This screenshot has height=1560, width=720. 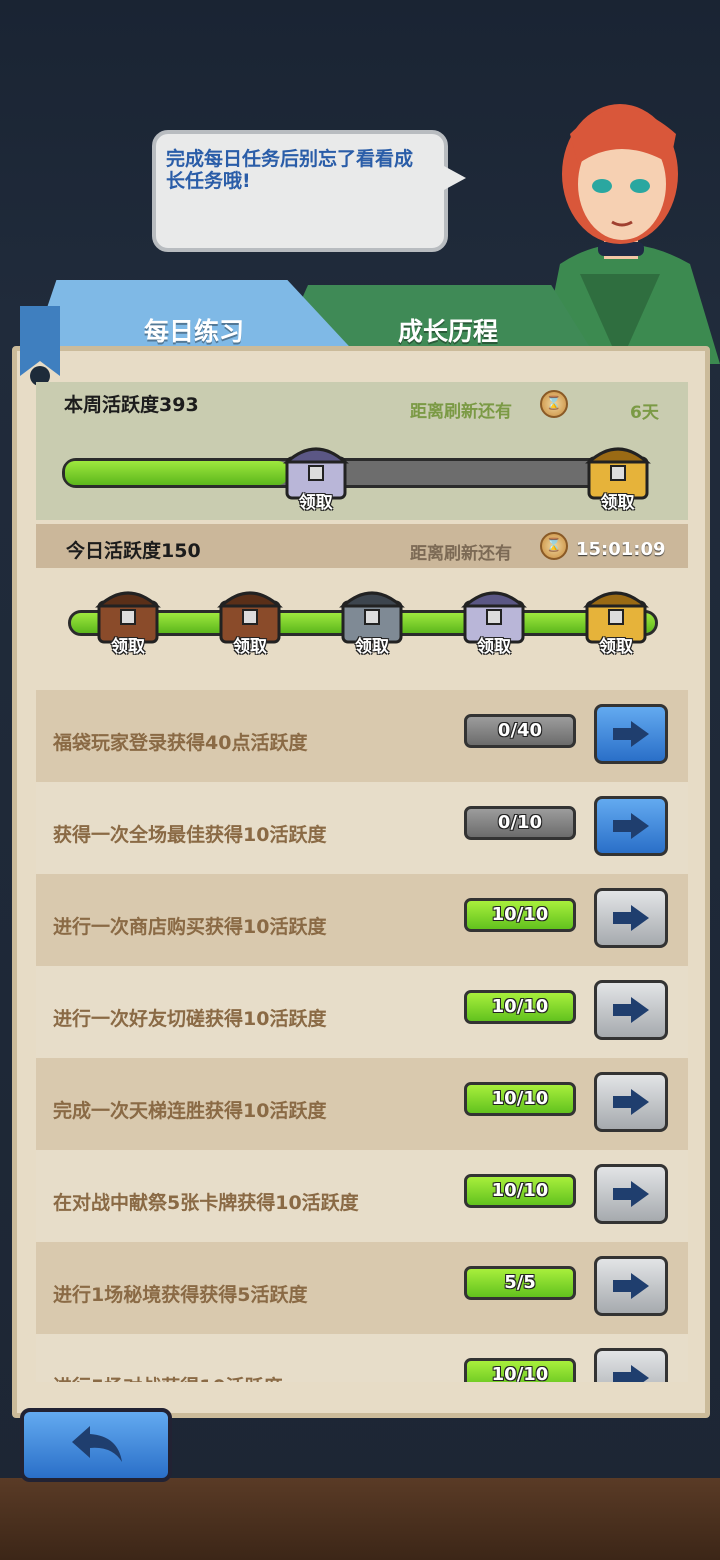 I want to click on weekly-activity-label: 本周活跃度393, so click(x=131, y=405).